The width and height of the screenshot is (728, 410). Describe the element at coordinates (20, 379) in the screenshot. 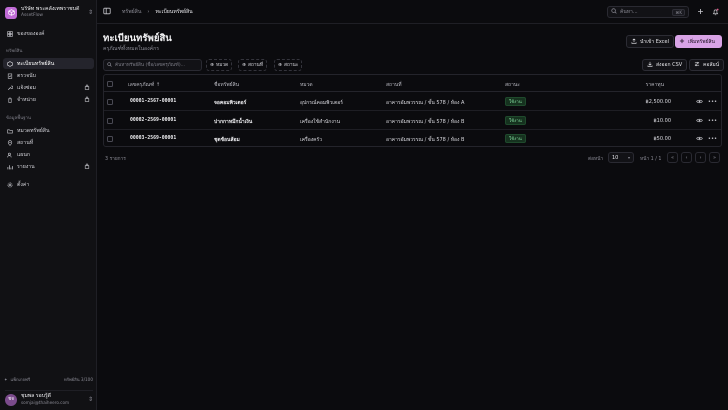

I see `plan-label: แพ็กเกจฟรี` at that location.